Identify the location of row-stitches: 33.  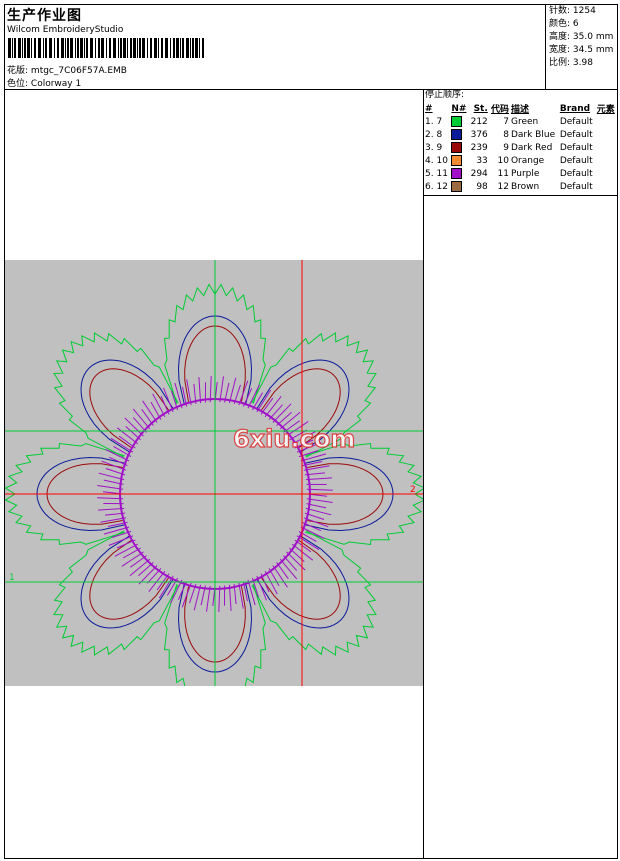
(482, 160).